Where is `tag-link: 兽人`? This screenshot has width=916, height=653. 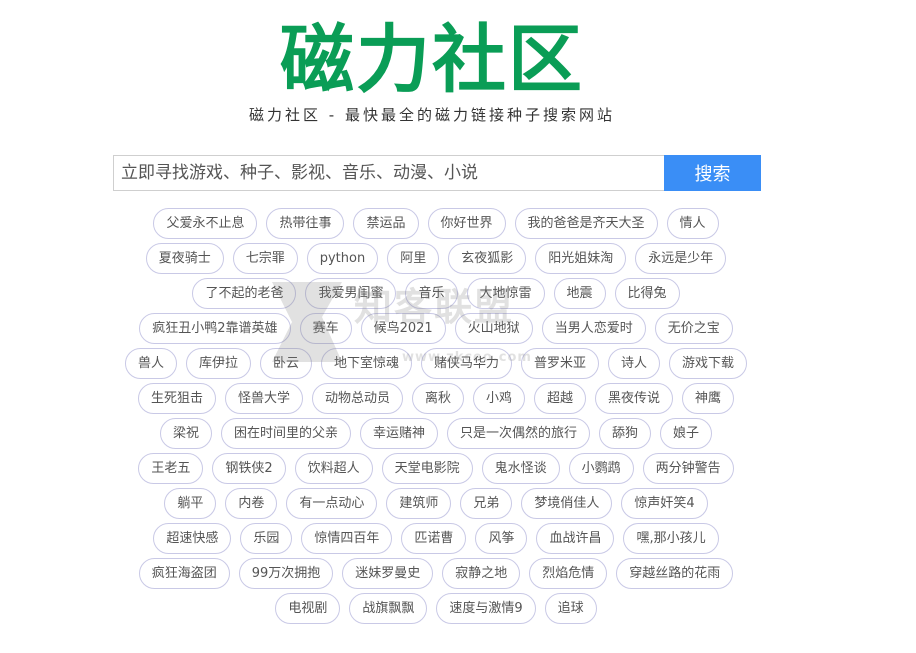
tag-link: 兽人 is located at coordinates (150, 363).